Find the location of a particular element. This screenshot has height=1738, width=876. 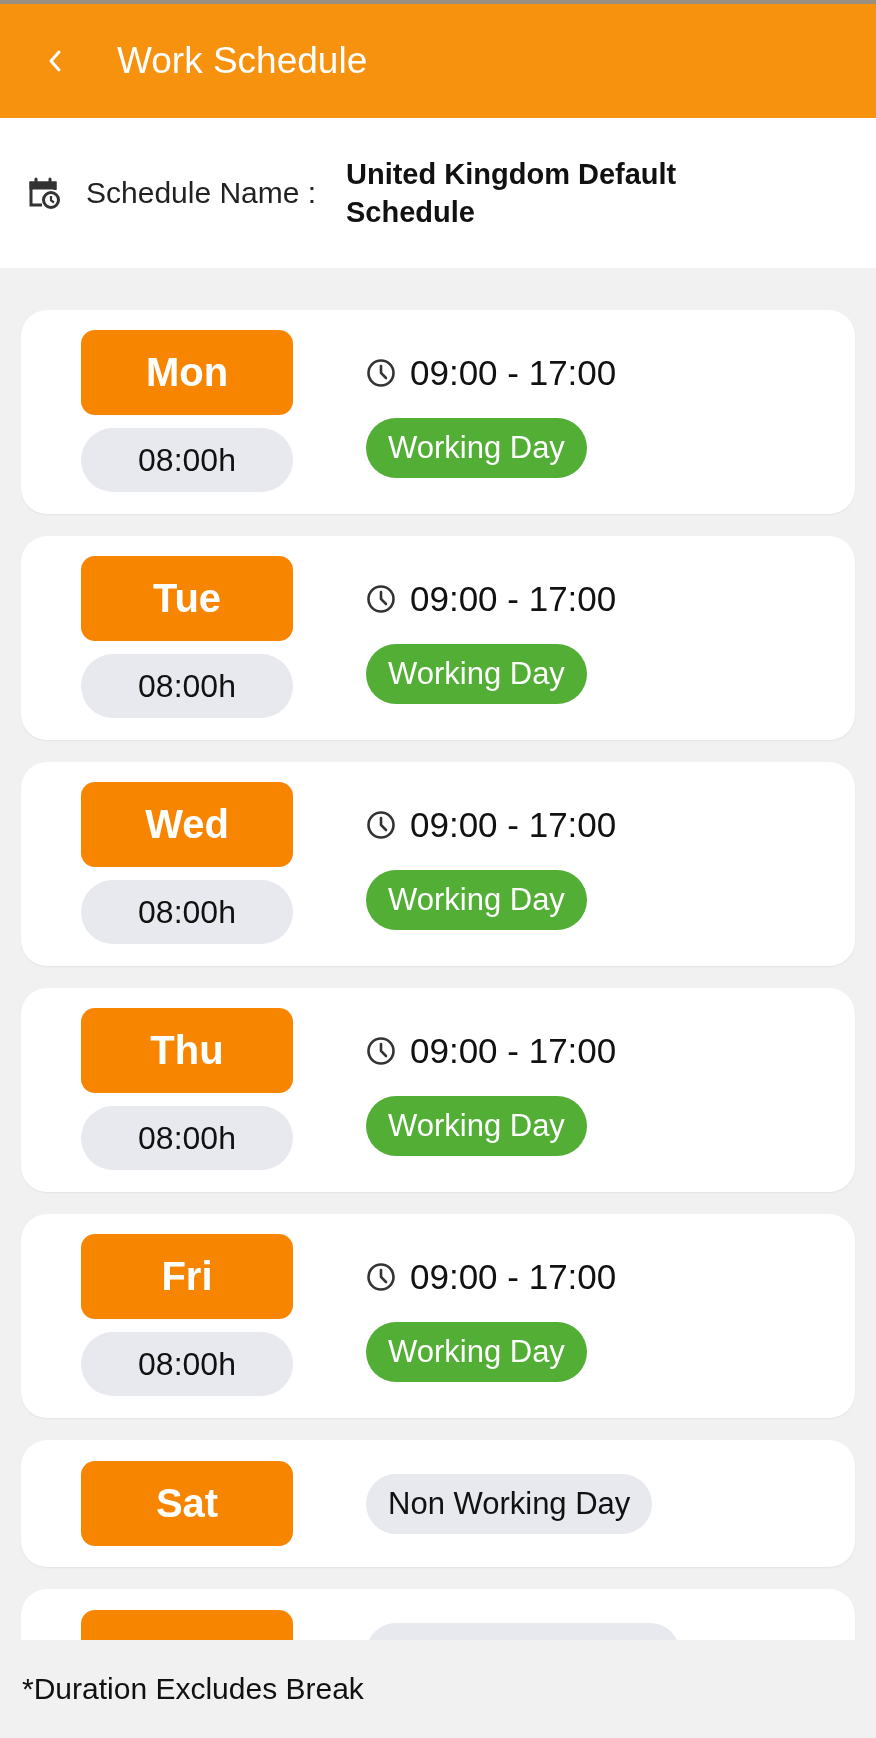

back-icon is located at coordinates (55, 61).